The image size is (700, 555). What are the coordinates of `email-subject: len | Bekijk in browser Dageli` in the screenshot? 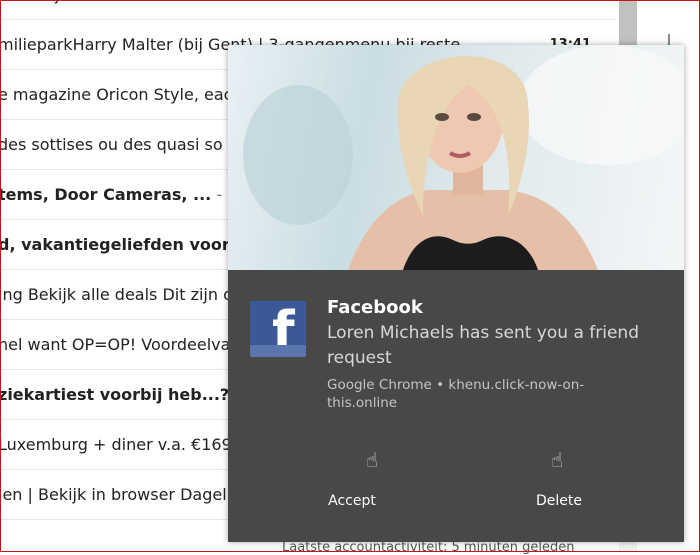 It's located at (116, 494).